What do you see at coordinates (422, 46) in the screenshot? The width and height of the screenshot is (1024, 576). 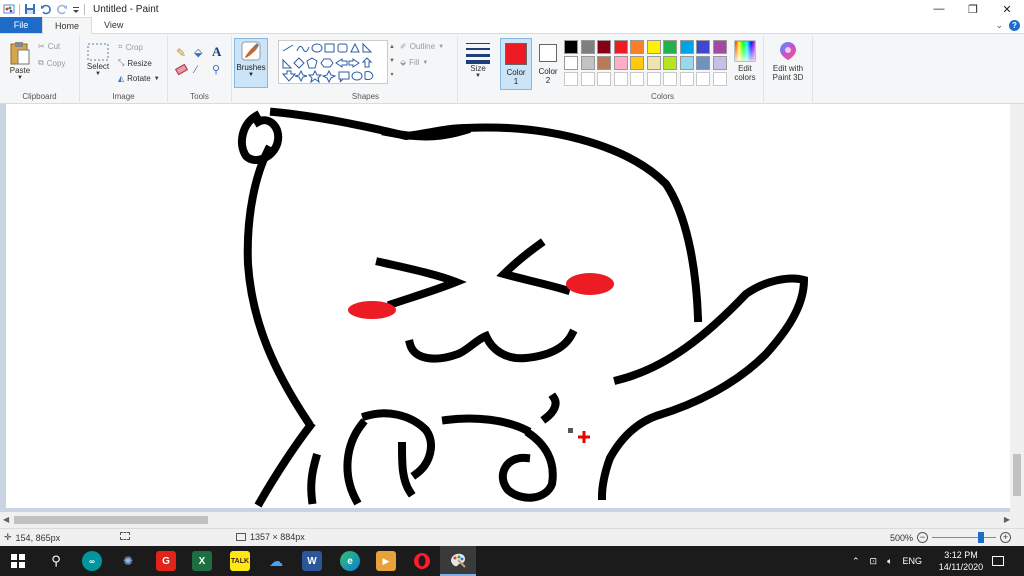 I see `outline-button: ✐ Outline ▼` at bounding box center [422, 46].